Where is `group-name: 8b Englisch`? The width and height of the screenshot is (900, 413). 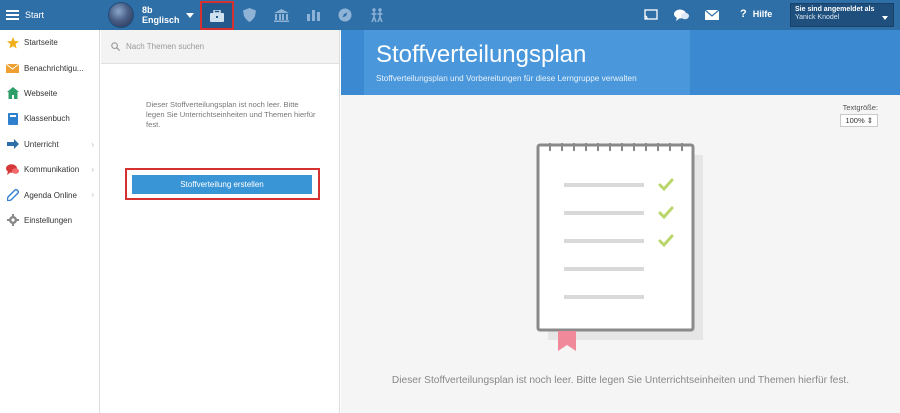
group-name: 8b Englisch is located at coordinates (161, 15).